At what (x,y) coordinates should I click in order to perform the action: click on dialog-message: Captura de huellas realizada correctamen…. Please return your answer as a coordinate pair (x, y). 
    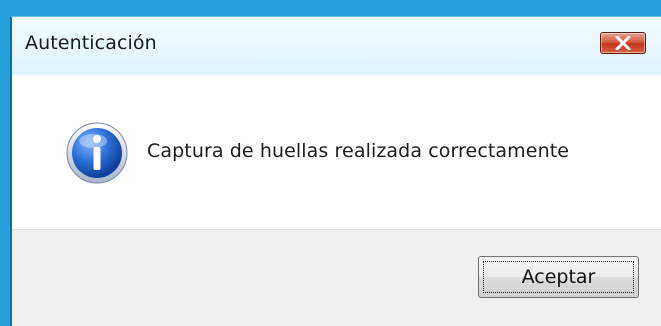
    Looking at the image, I should click on (358, 151).